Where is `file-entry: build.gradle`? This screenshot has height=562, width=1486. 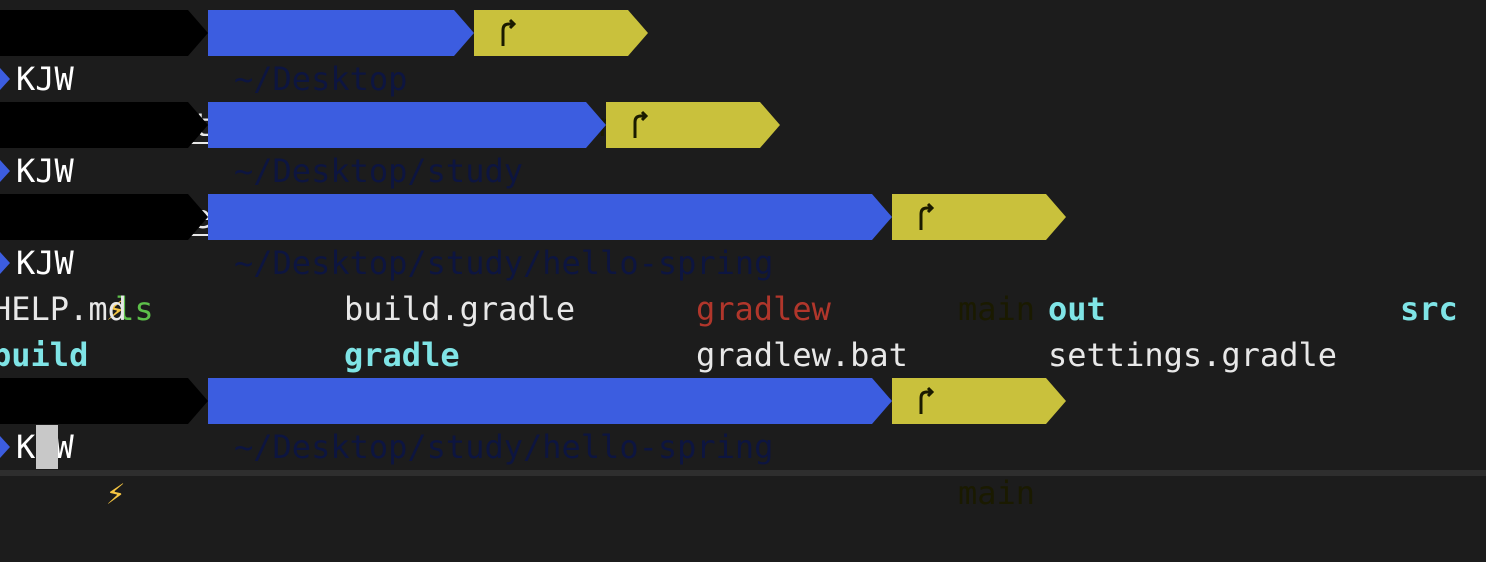 file-entry: build.gradle is located at coordinates (460, 309).